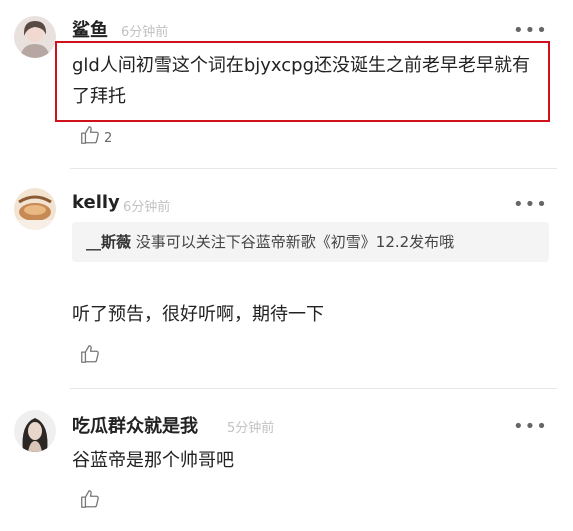 This screenshot has width=573, height=531. Describe the element at coordinates (301, 81) in the screenshot. I see `comment-text: gld人间初雪这个词在bjyxcpg还没诞生之前老早老早就有了拜托` at that location.